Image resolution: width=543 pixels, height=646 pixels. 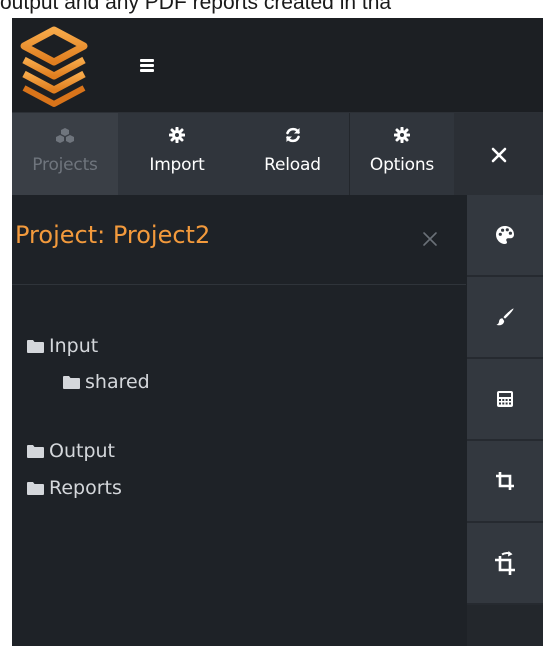 What do you see at coordinates (54, 66) in the screenshot?
I see `layers-logo-icon` at bounding box center [54, 66].